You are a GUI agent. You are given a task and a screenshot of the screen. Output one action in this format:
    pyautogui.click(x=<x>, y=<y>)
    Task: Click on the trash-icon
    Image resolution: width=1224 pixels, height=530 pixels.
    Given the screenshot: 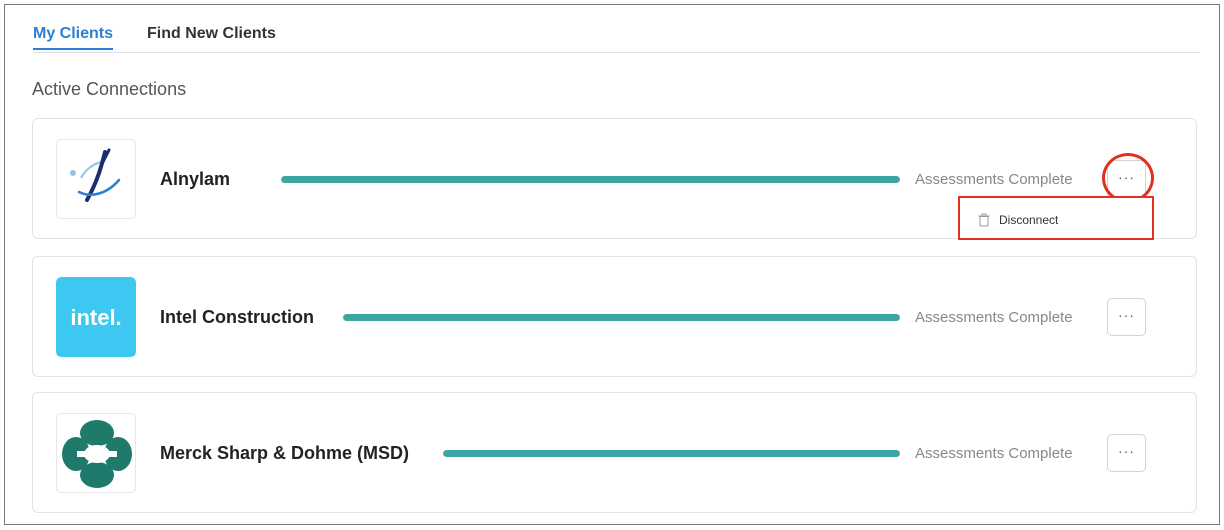 What is the action you would take?
    pyautogui.click(x=984, y=220)
    